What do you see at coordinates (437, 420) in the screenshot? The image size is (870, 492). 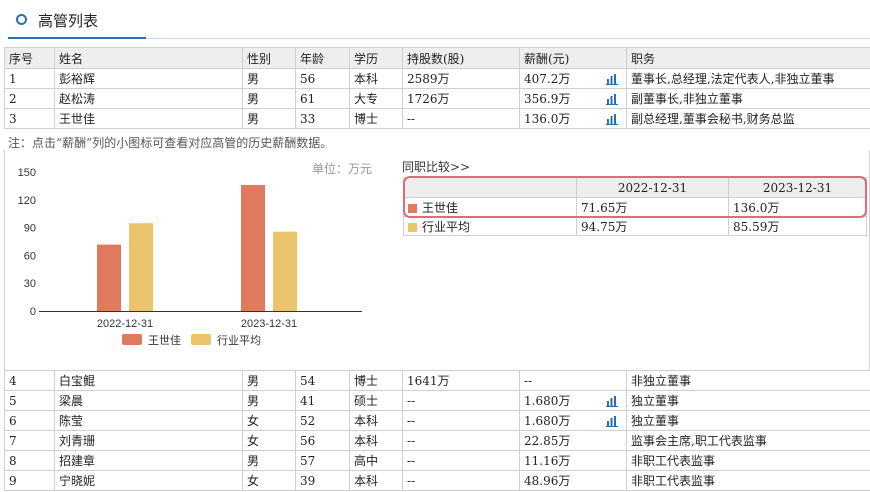 I see `table-row: 6 陈莹 女 52 本科 -- 1.680万 独立董事` at bounding box center [437, 420].